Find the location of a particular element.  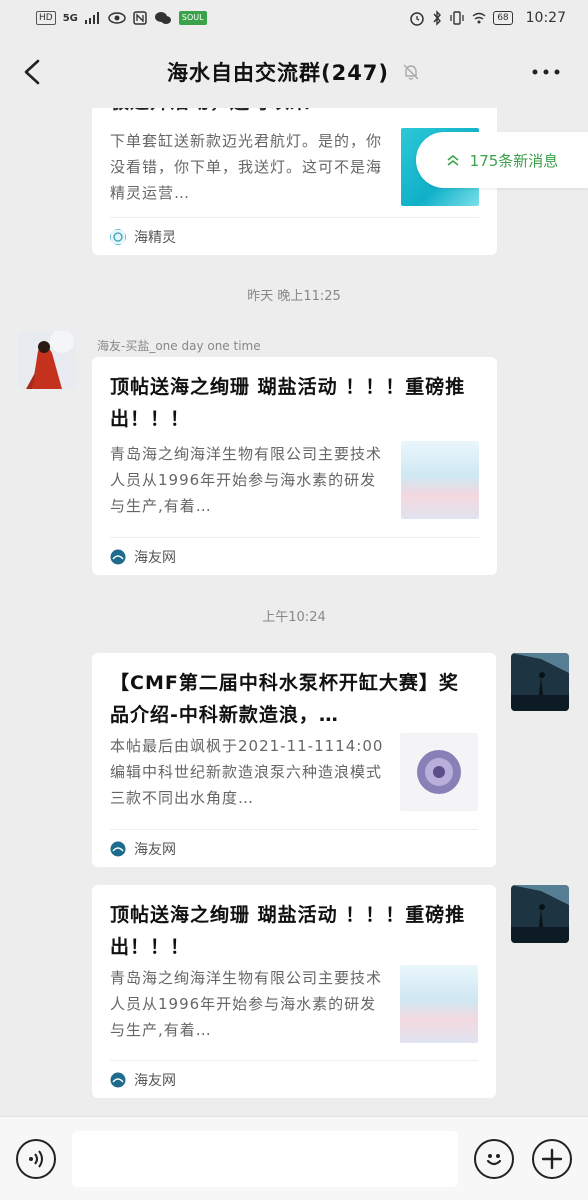

hai-jingling-icon is located at coordinates (118, 236).